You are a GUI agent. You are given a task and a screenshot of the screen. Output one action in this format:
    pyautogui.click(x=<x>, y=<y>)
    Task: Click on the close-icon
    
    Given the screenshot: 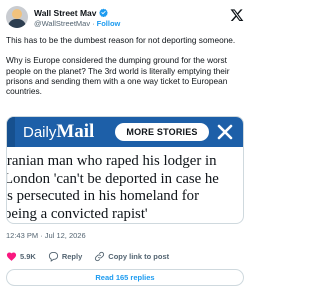 What is the action you would take?
    pyautogui.click(x=225, y=132)
    